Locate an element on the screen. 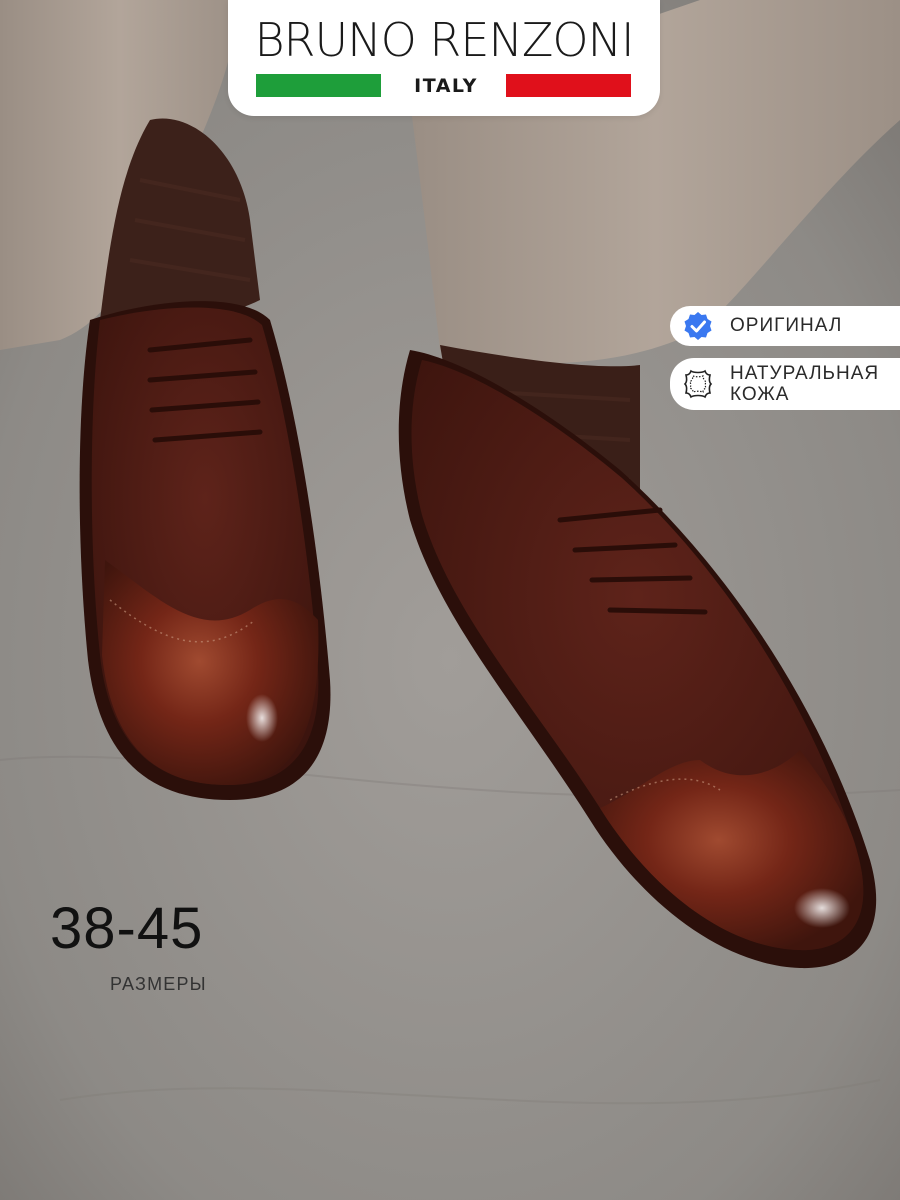  brand-country: ITALY is located at coordinates (446, 86).